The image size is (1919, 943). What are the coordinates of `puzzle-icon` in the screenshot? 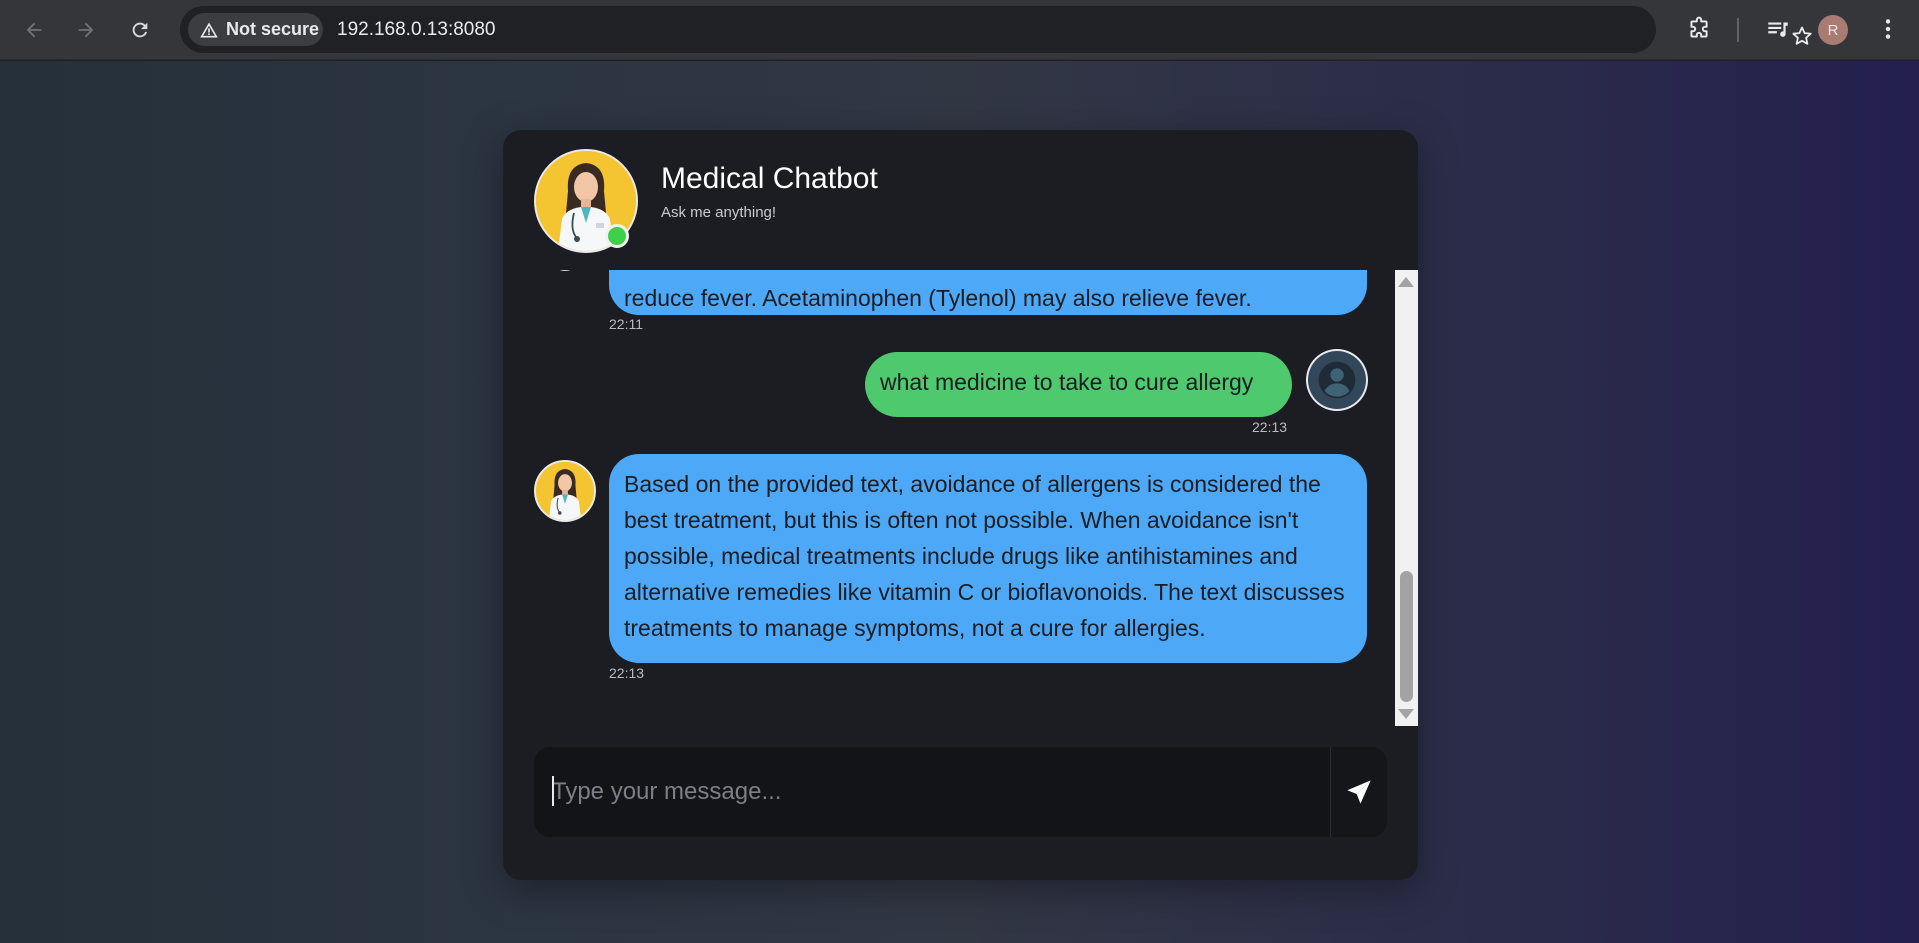 It's located at (1699, 27).